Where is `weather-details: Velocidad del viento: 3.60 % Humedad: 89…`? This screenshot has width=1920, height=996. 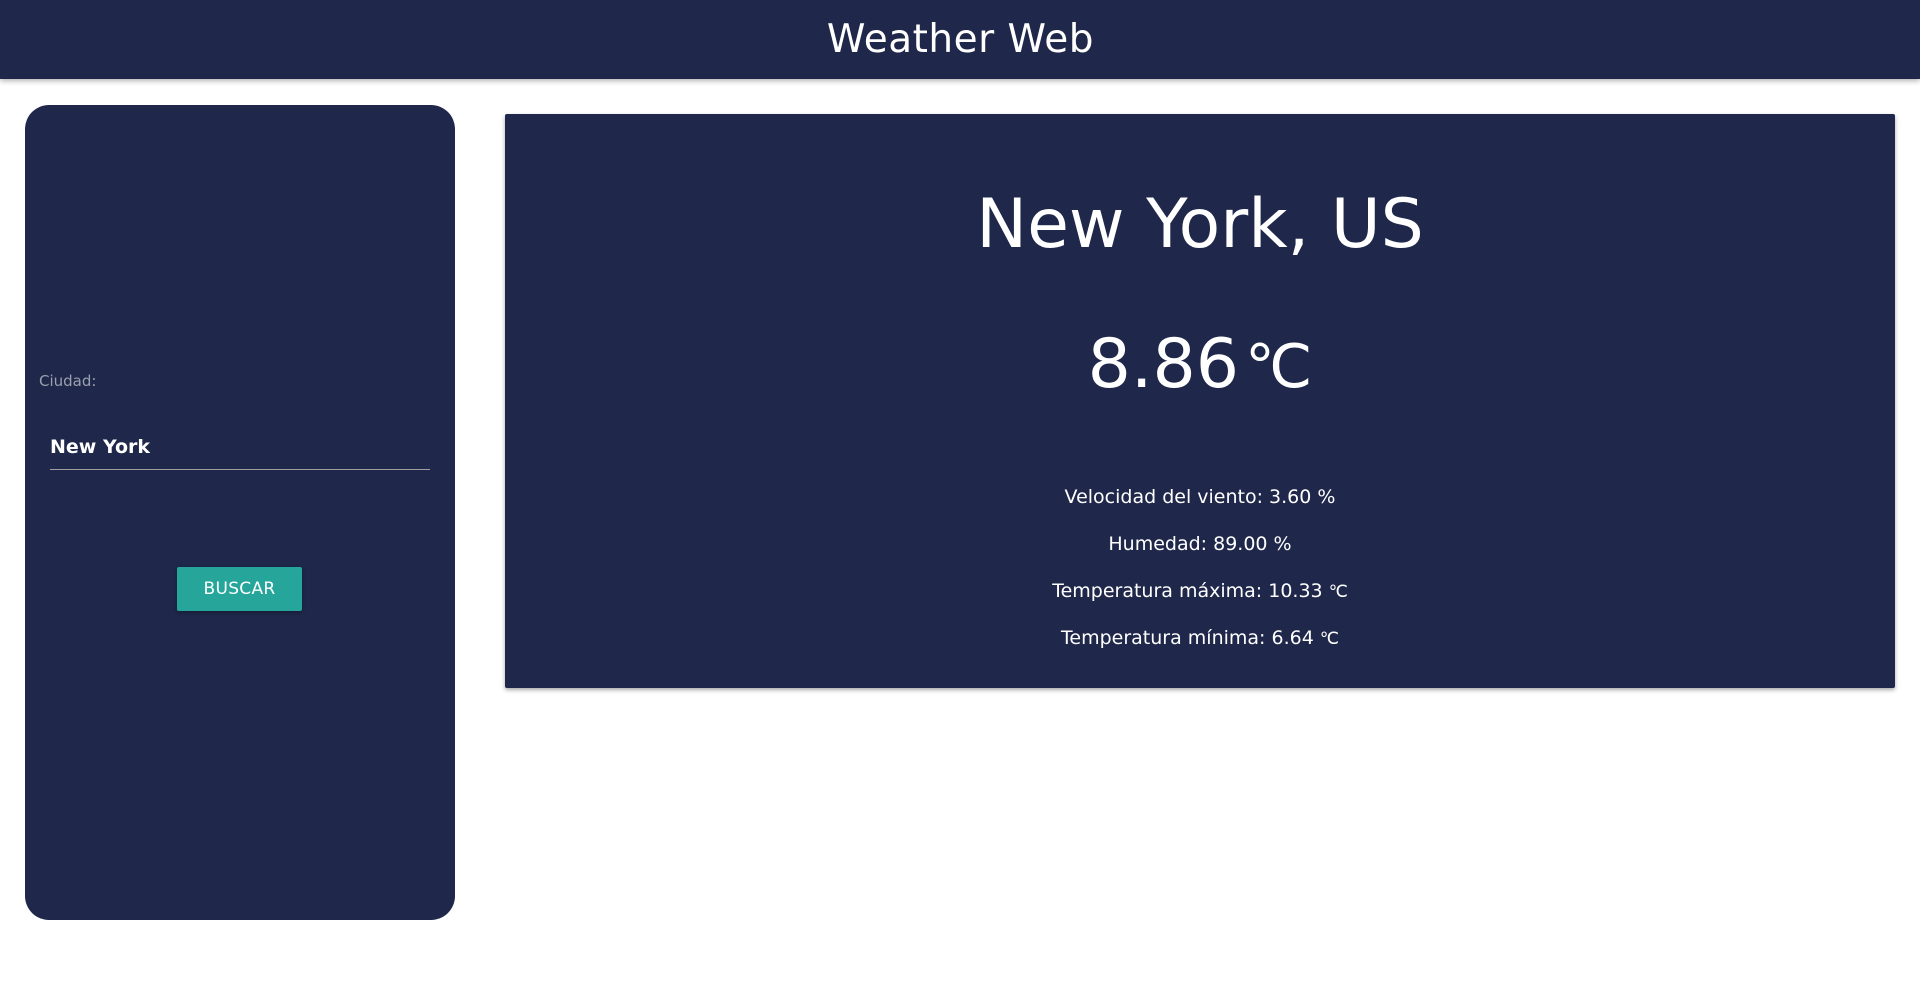 weather-details: Velocidad del viento: 3.60 % Humedad: 89… is located at coordinates (1200, 568).